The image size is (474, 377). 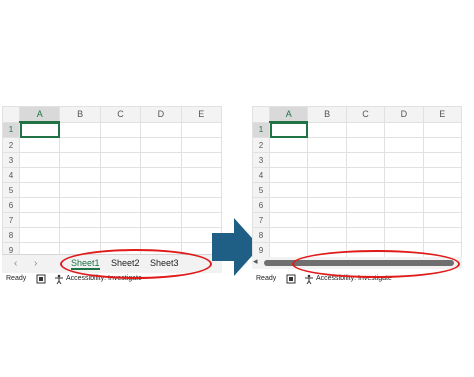 I want to click on row-header-1: 1, so click(x=261, y=129).